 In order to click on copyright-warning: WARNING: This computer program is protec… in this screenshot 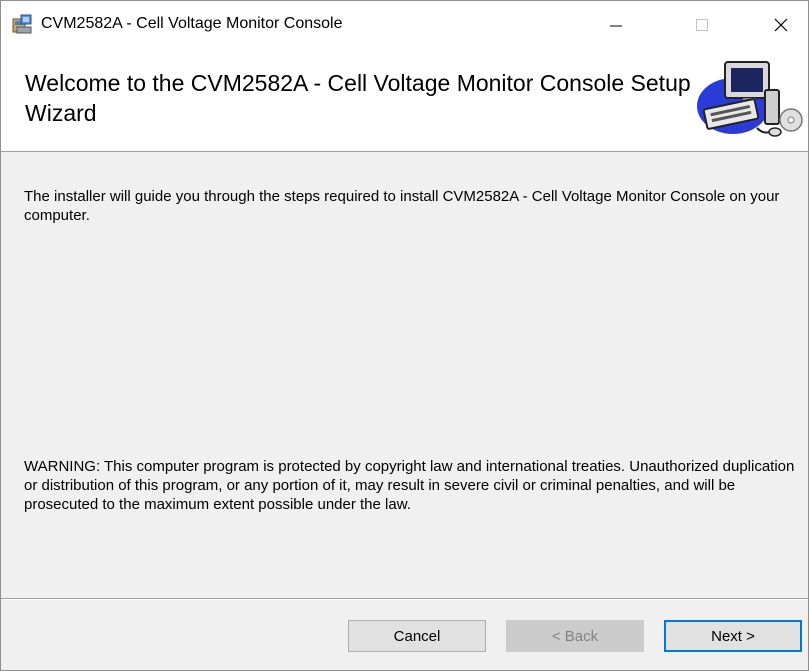, I will do `click(409, 485)`.